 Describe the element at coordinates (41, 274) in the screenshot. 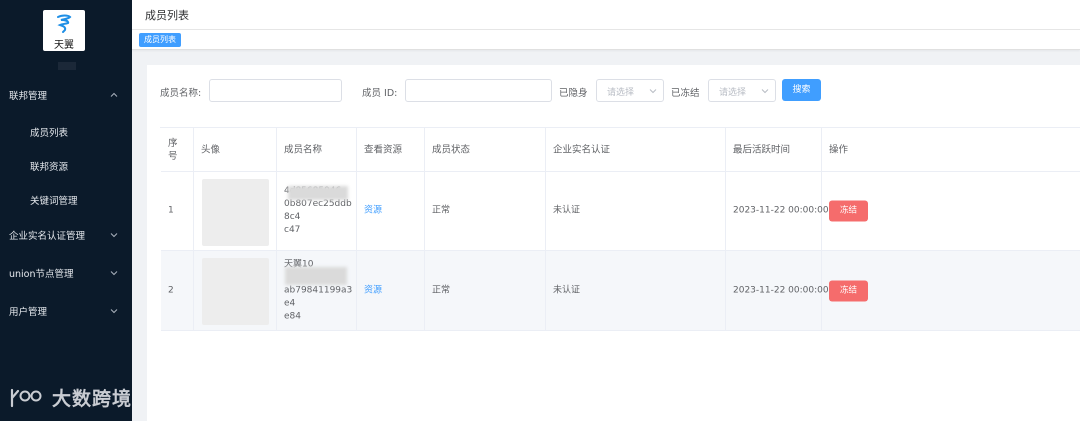

I see `menu-label: union节点管理` at that location.